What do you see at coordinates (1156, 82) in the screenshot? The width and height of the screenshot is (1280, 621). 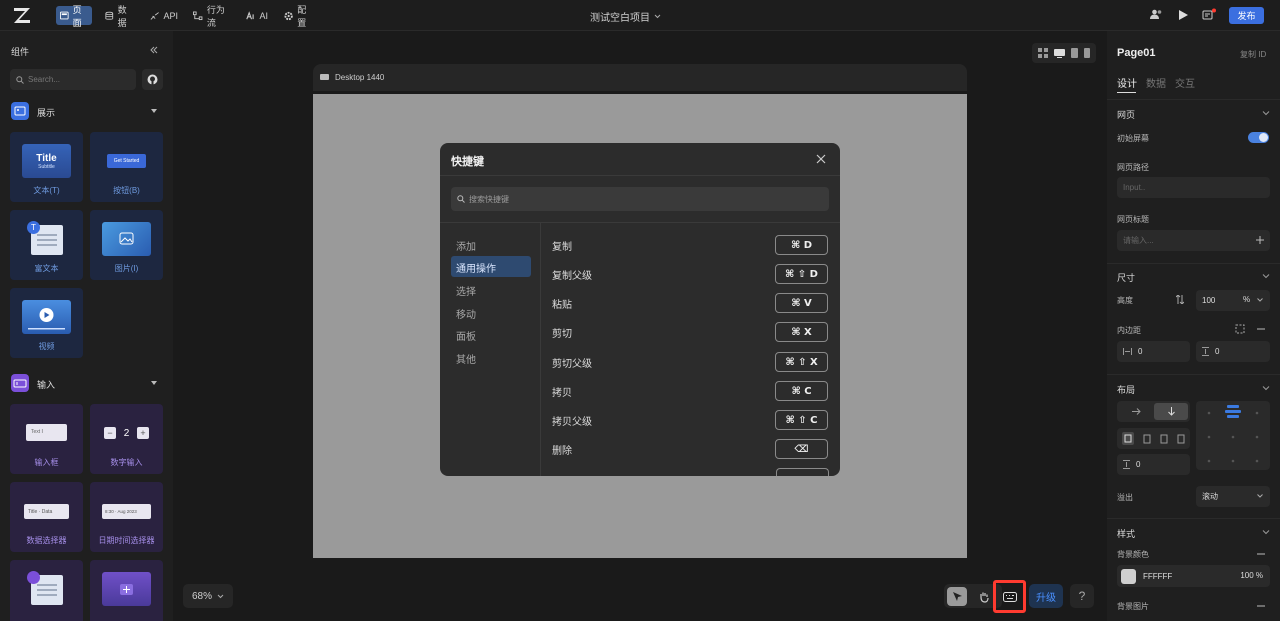 I see `tab-data: 数据` at bounding box center [1156, 82].